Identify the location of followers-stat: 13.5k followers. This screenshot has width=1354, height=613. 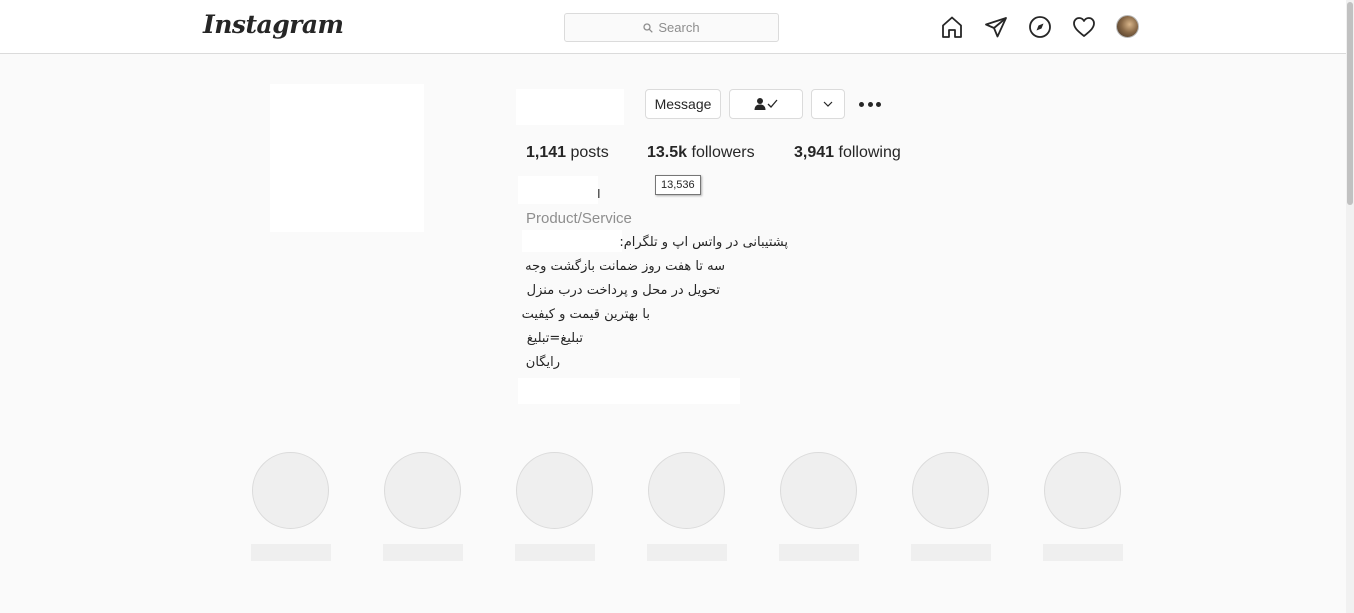
(701, 153).